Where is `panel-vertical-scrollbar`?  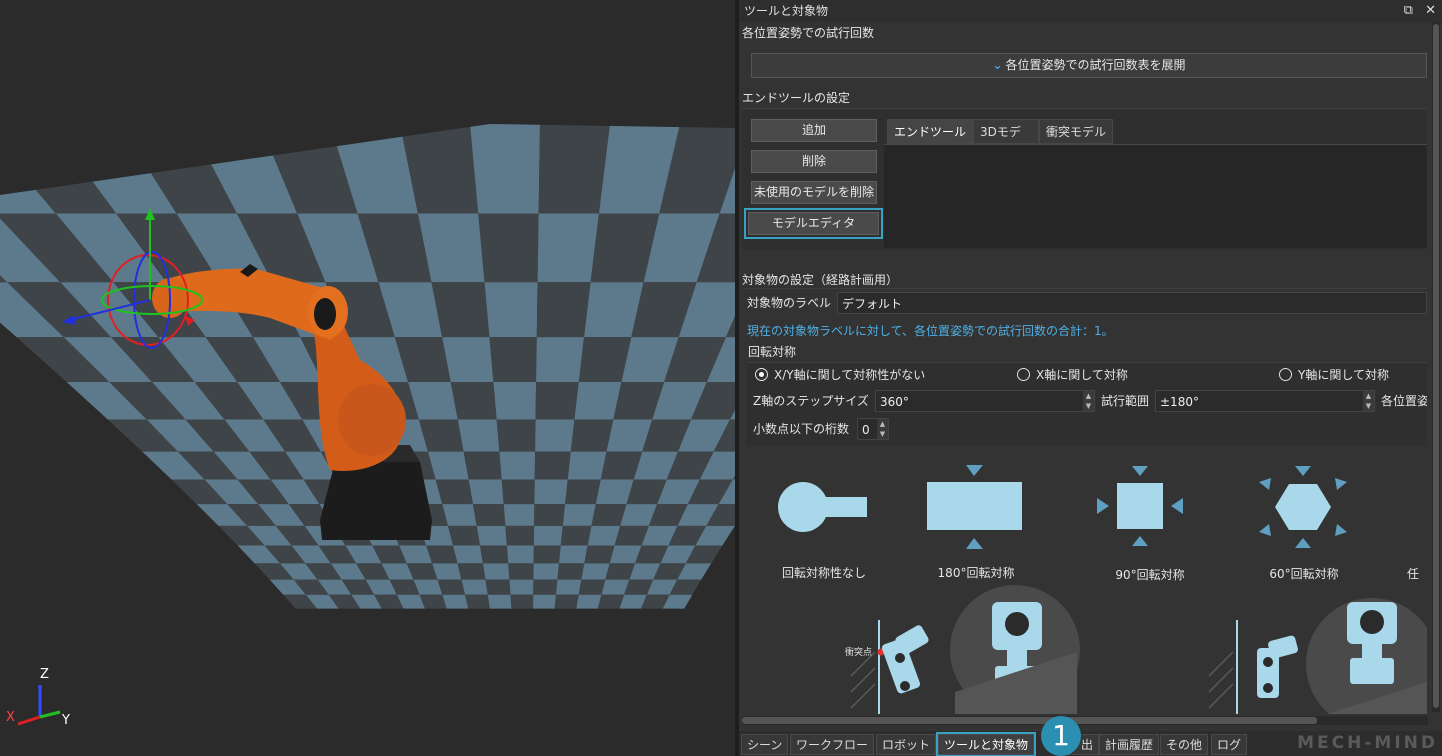 panel-vertical-scrollbar is located at coordinates (1436, 367).